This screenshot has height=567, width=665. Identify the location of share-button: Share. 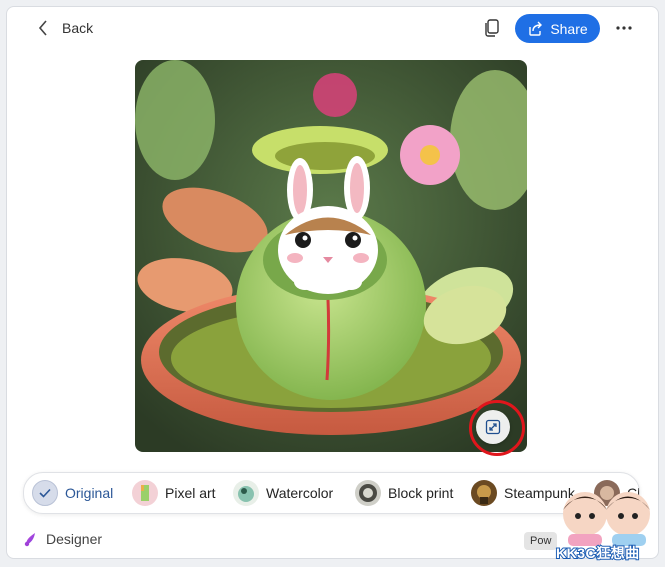
(557, 28).